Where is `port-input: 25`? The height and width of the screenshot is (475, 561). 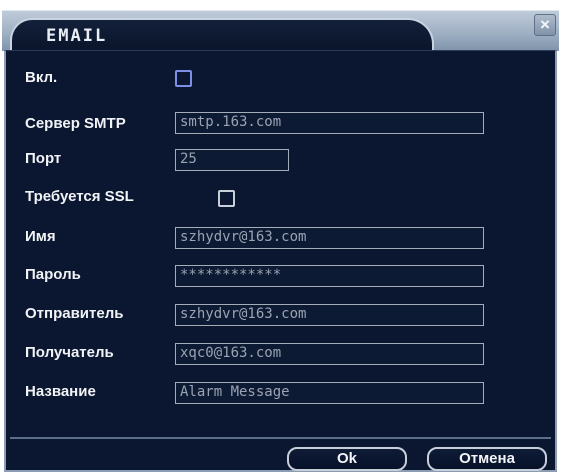 port-input: 25 is located at coordinates (232, 160).